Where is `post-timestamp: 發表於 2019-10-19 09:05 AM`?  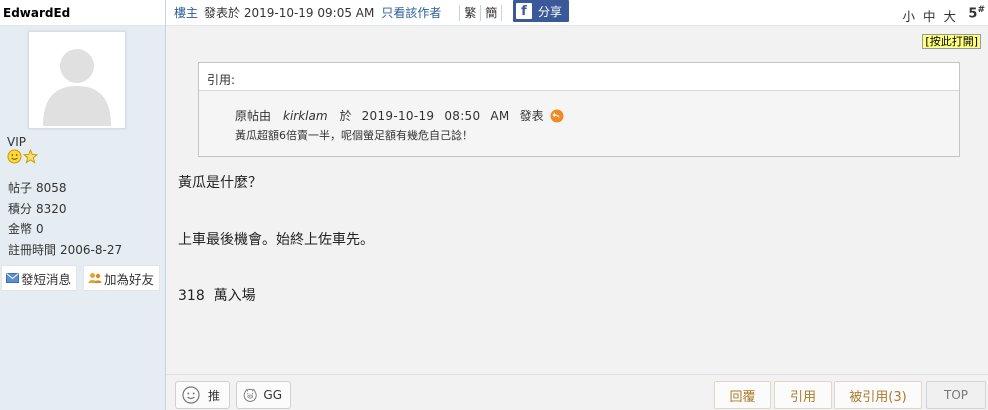
post-timestamp: 發表於 2019-10-19 09:05 AM is located at coordinates (289, 13).